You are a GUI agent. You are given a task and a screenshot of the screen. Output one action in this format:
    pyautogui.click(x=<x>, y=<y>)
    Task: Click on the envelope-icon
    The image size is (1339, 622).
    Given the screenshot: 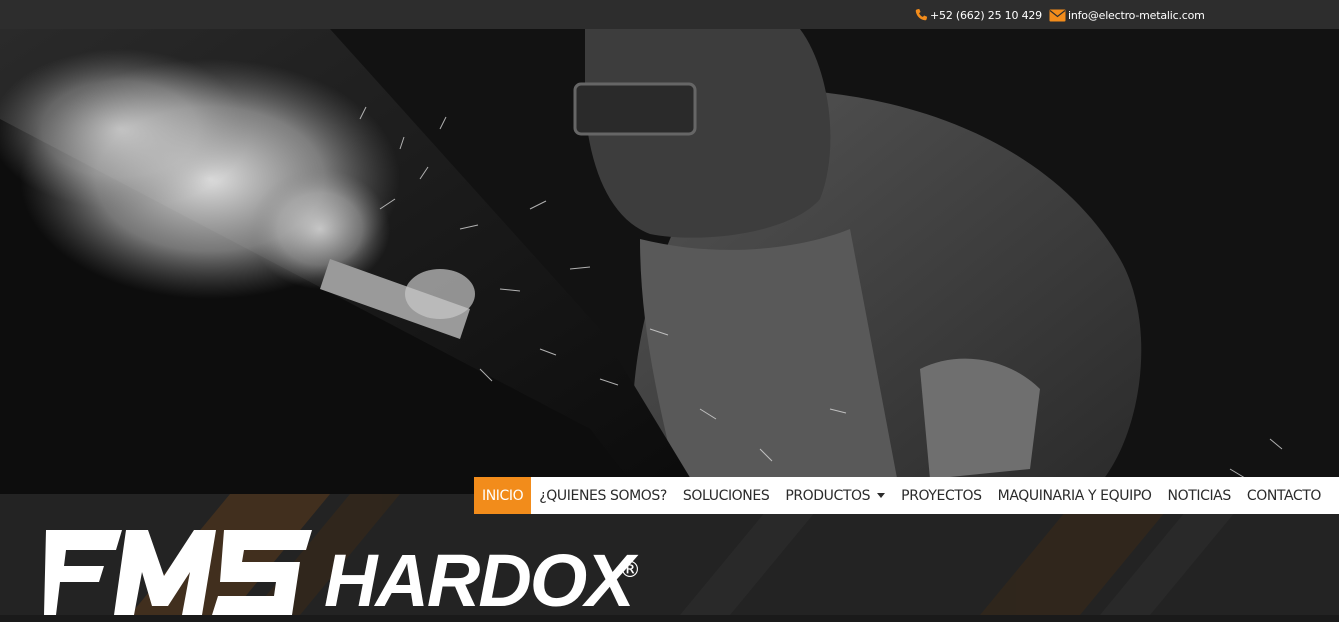 What is the action you would take?
    pyautogui.click(x=1057, y=15)
    